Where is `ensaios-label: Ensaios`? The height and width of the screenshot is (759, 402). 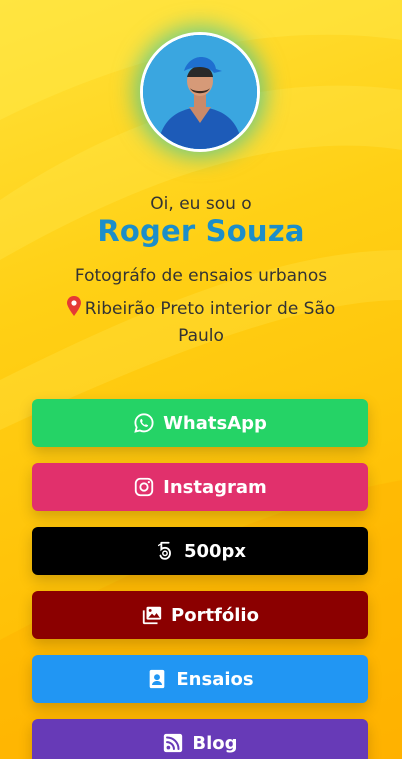 ensaios-label: Ensaios is located at coordinates (215, 679).